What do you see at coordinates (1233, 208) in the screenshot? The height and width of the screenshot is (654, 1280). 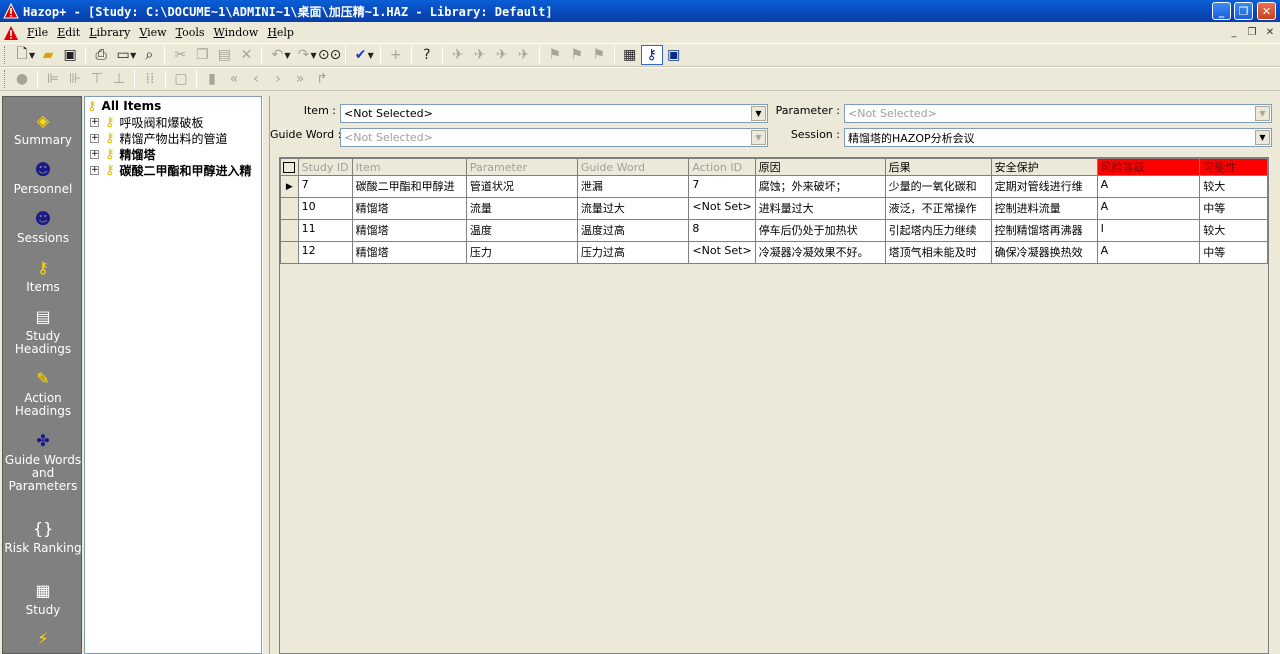 I see `grid-cell: 中等` at bounding box center [1233, 208].